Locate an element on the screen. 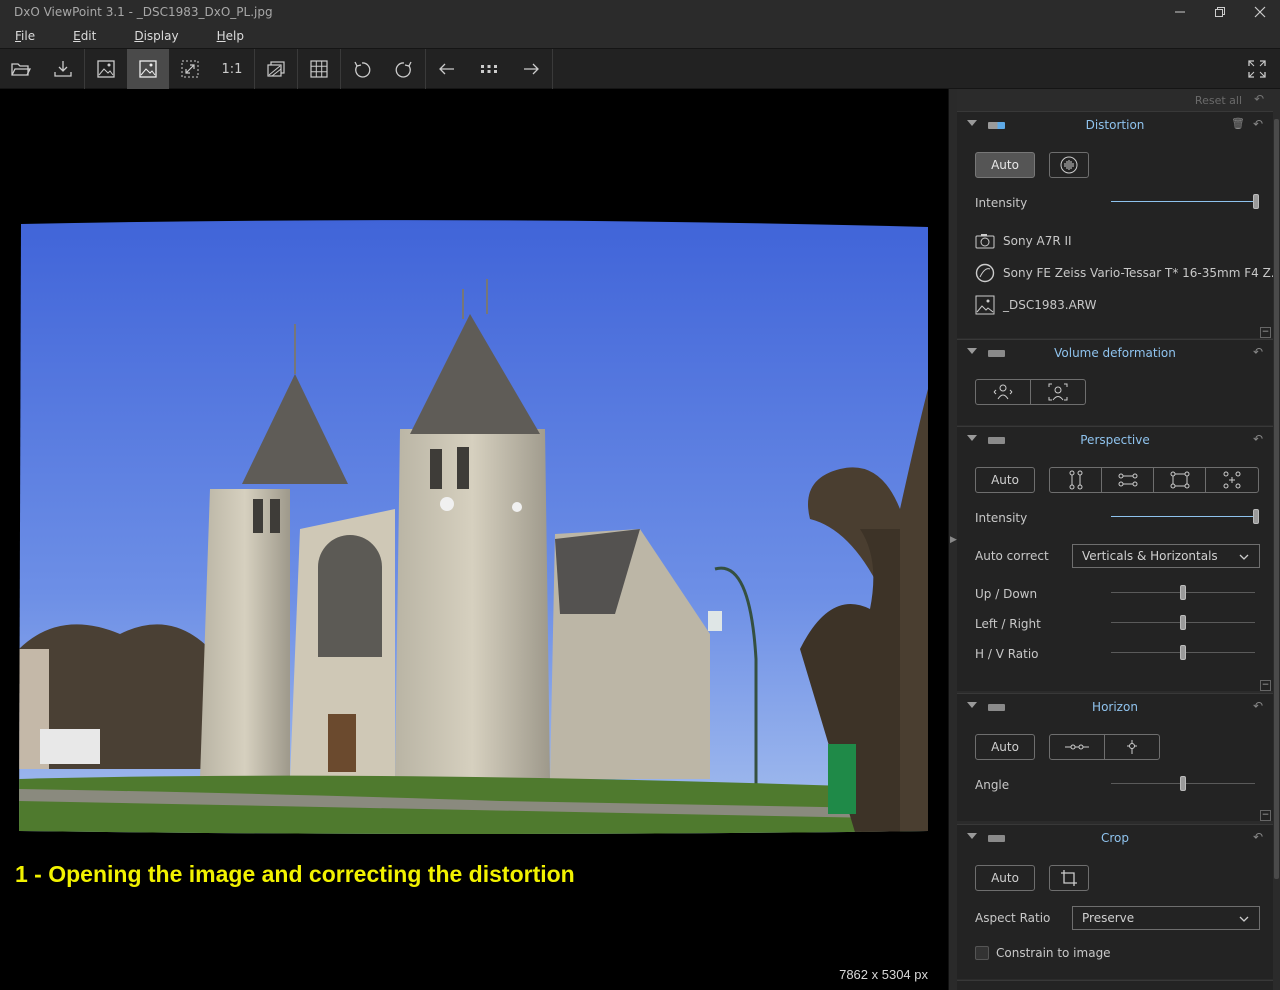  horizon-vertical-button is located at coordinates (1132, 747).